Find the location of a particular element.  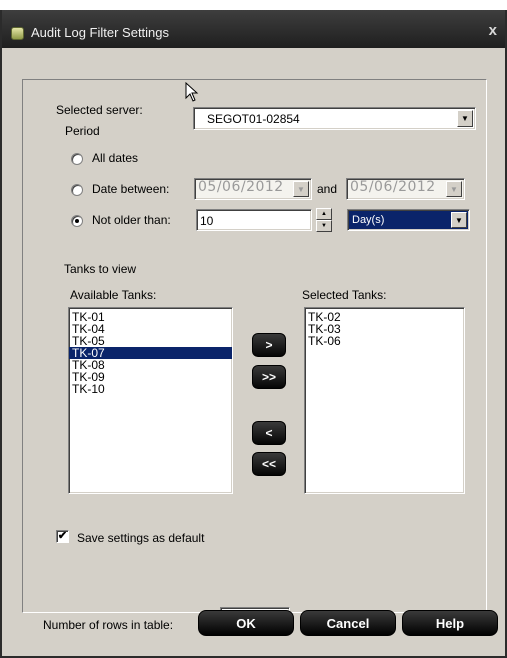

window-title: Audit Log Filter Settings is located at coordinates (100, 32).